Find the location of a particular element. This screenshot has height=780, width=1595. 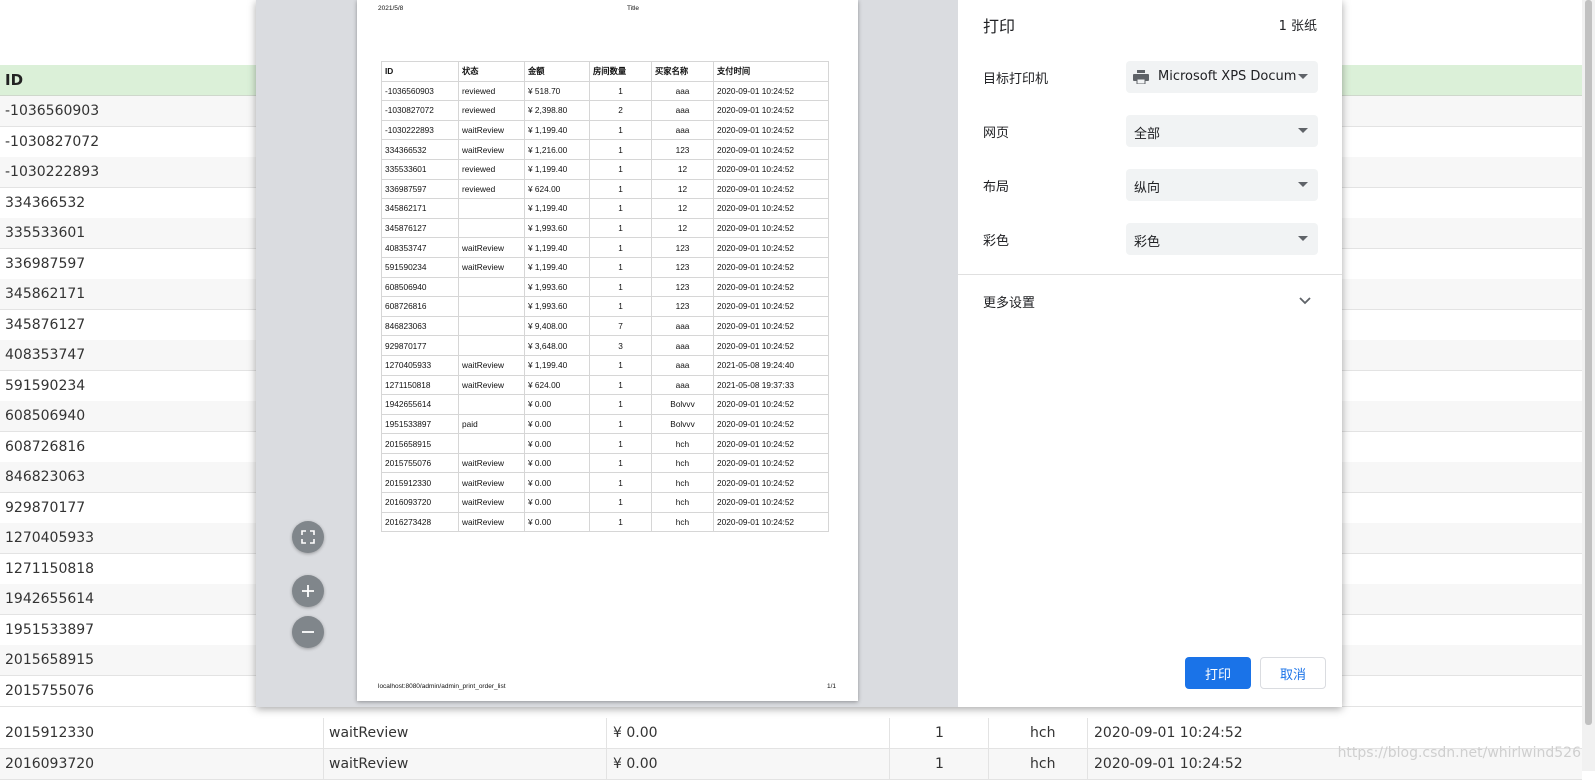

page-header-title: Title is located at coordinates (633, 8).